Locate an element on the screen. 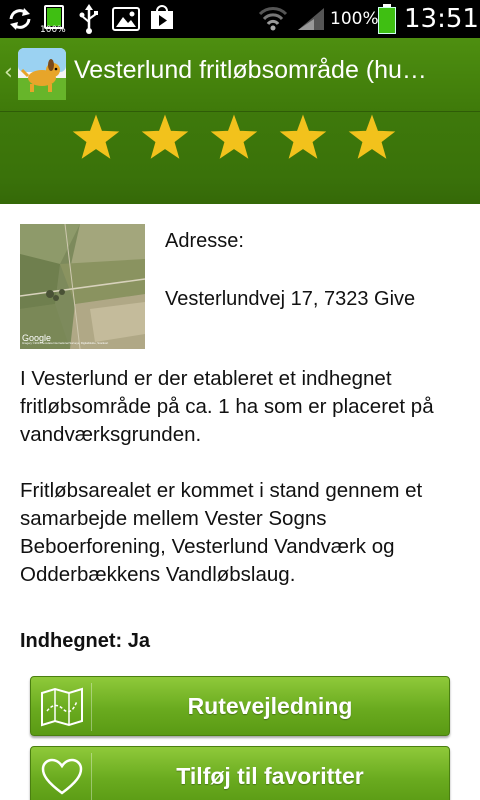  signal-icon is located at coordinates (311, 19).